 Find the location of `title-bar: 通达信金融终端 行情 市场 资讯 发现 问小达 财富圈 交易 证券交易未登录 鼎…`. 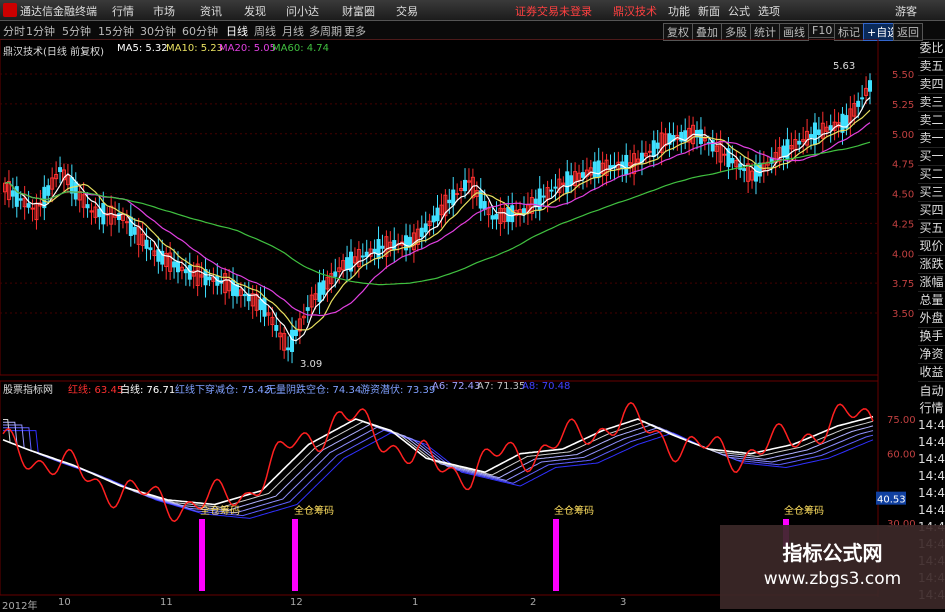

title-bar: 通达信金融终端 行情 市场 资讯 发现 问小达 财富圈 交易 证券交易未登录 鼎… is located at coordinates (472, 10).